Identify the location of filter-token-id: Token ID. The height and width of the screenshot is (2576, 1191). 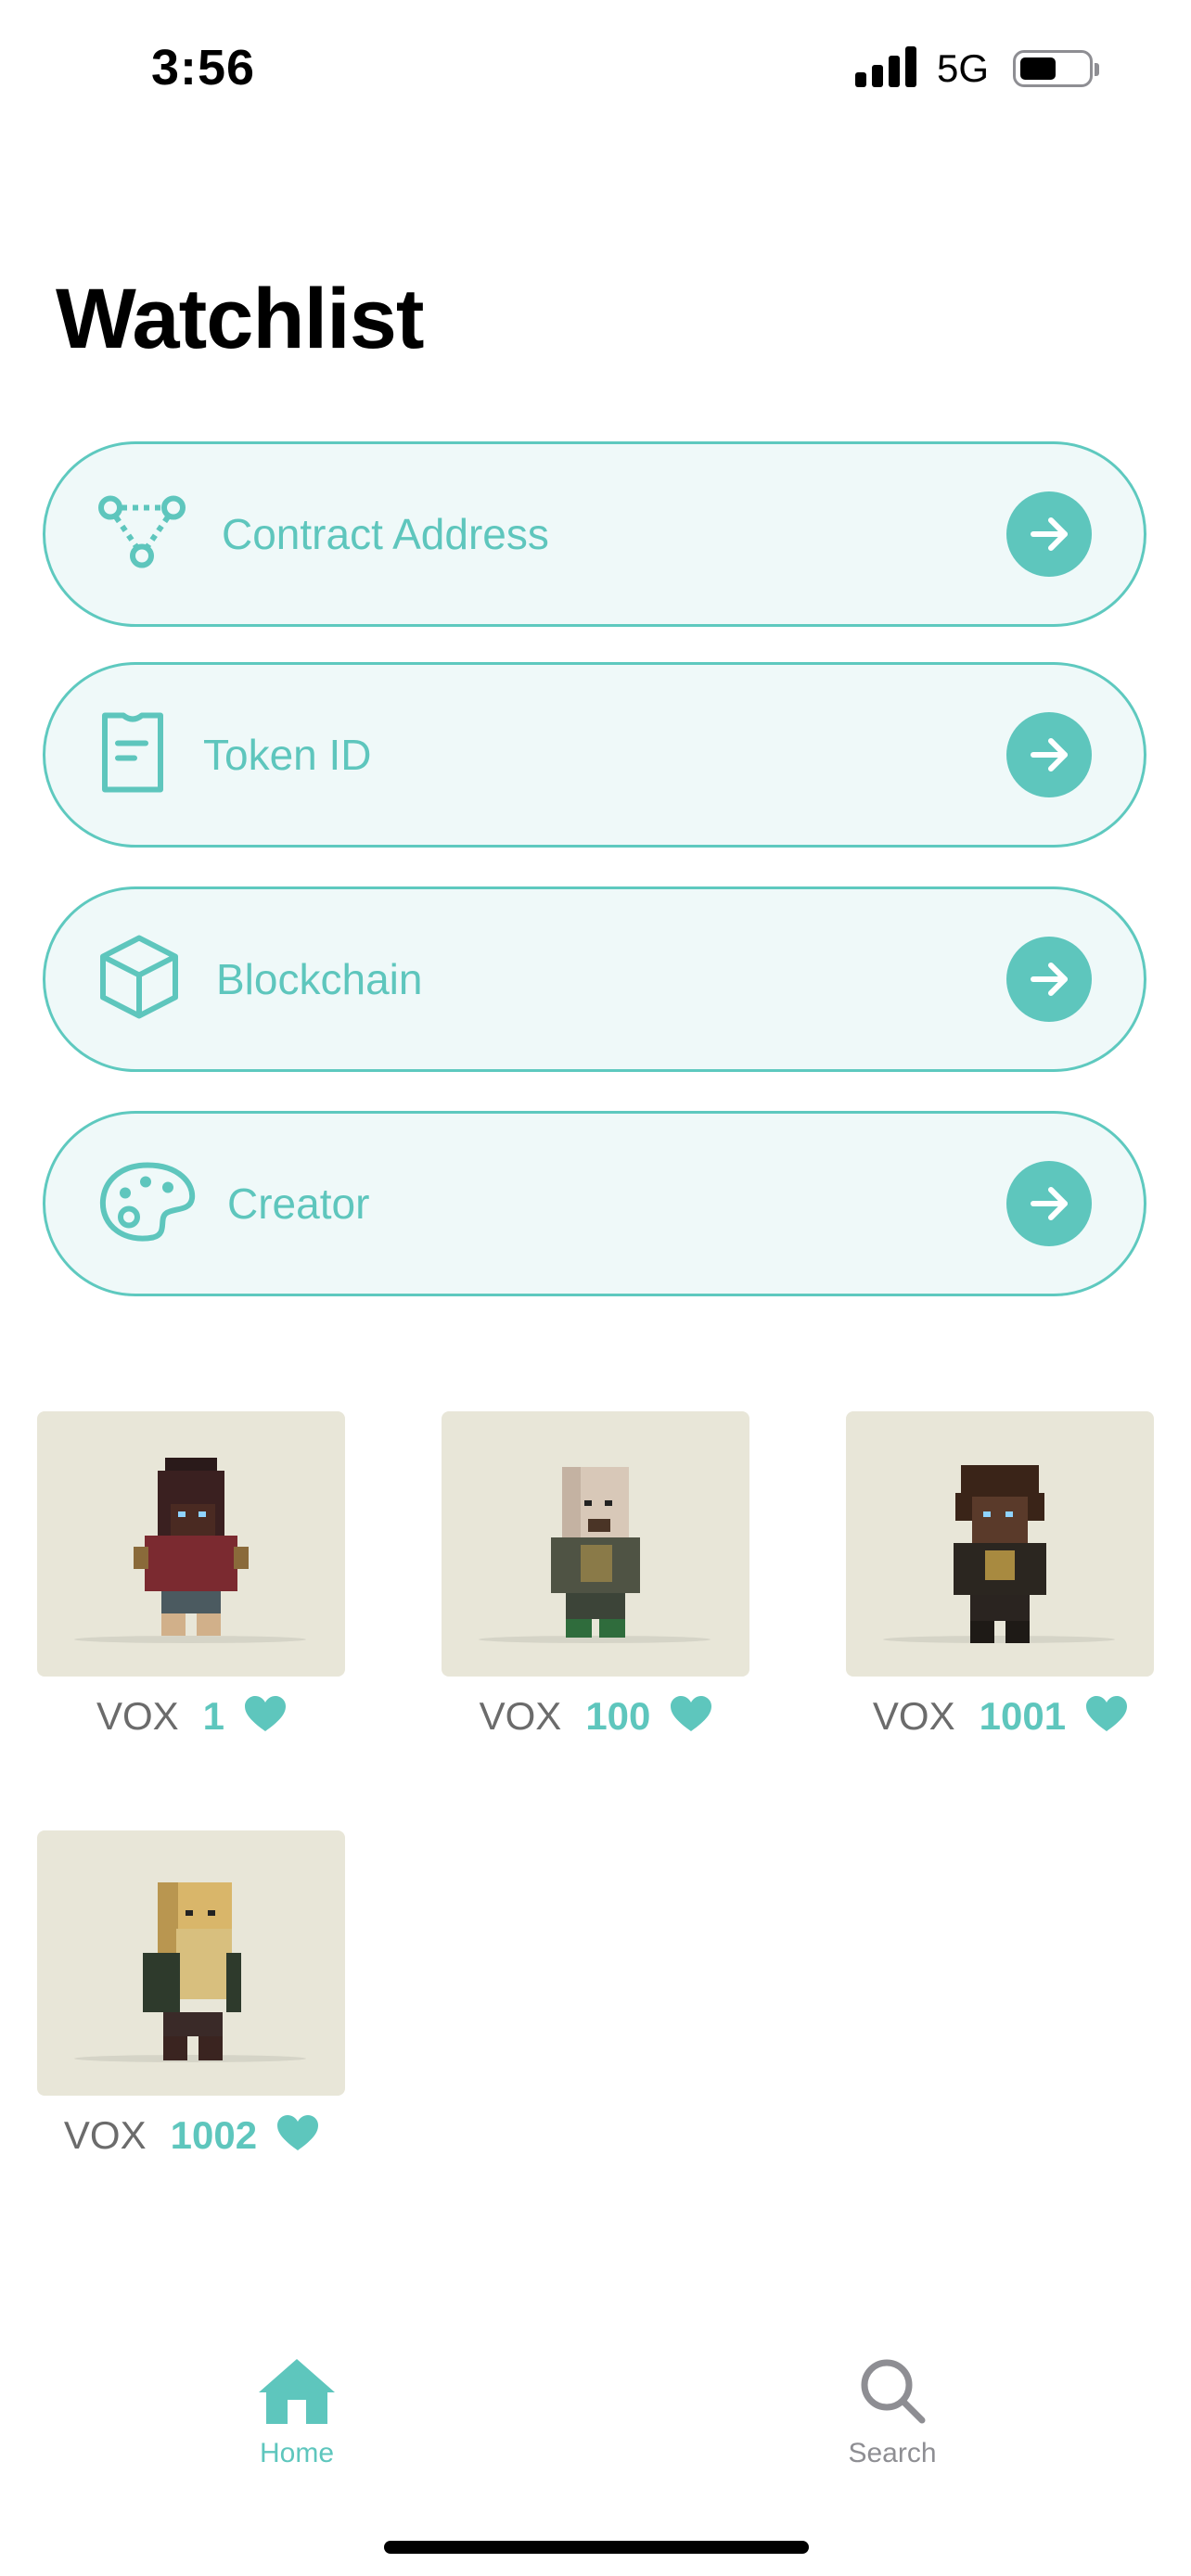
(594, 755).